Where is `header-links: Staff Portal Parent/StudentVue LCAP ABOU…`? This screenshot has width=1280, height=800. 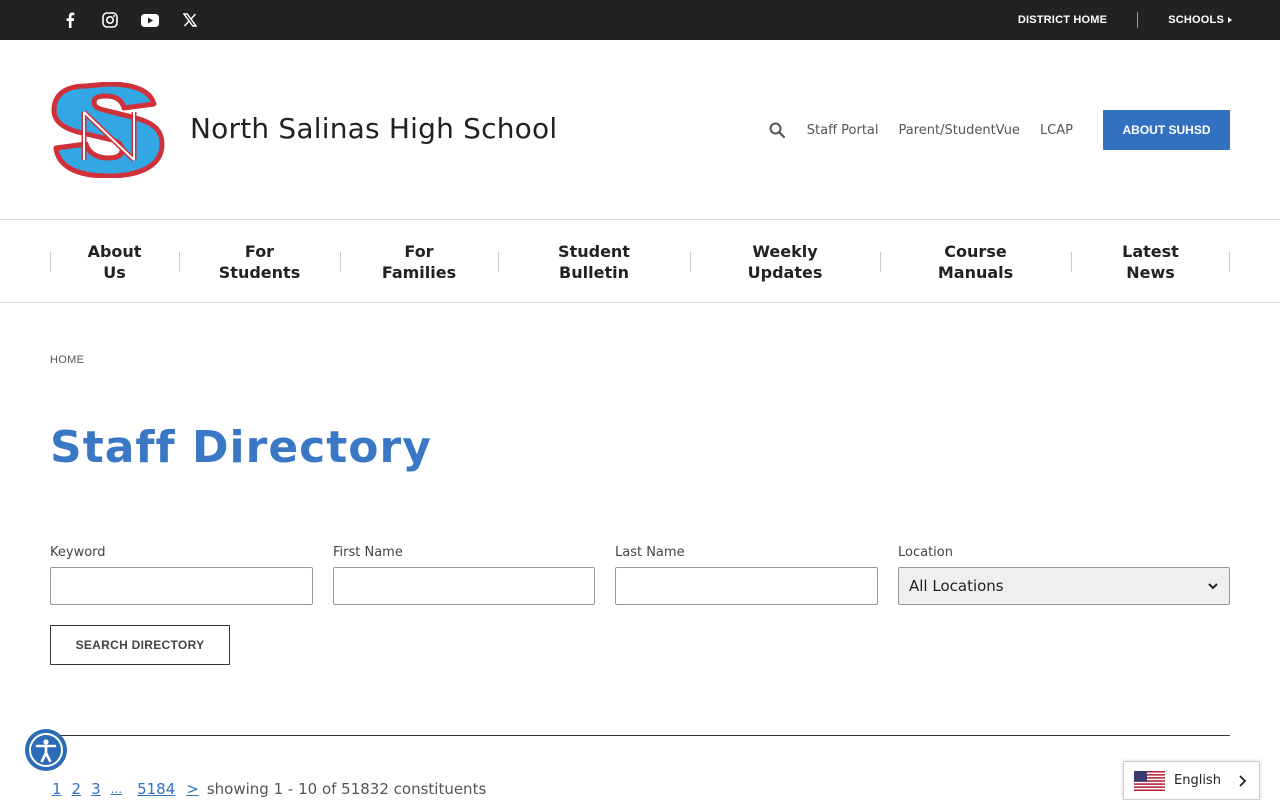 header-links: Staff Portal Parent/StudentVue LCAP ABOU… is located at coordinates (999, 130).